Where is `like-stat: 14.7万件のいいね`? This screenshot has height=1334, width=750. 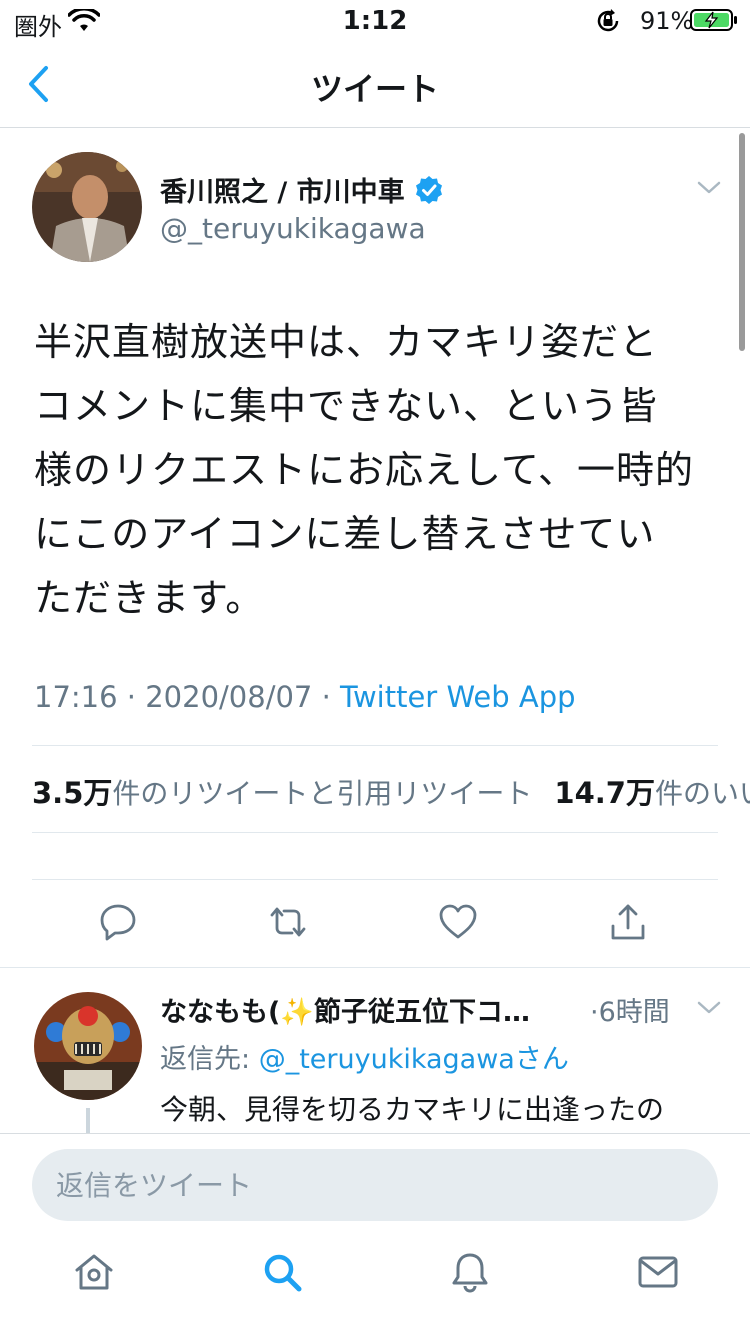
like-stat: 14.7万件のいいね is located at coordinates (652, 793).